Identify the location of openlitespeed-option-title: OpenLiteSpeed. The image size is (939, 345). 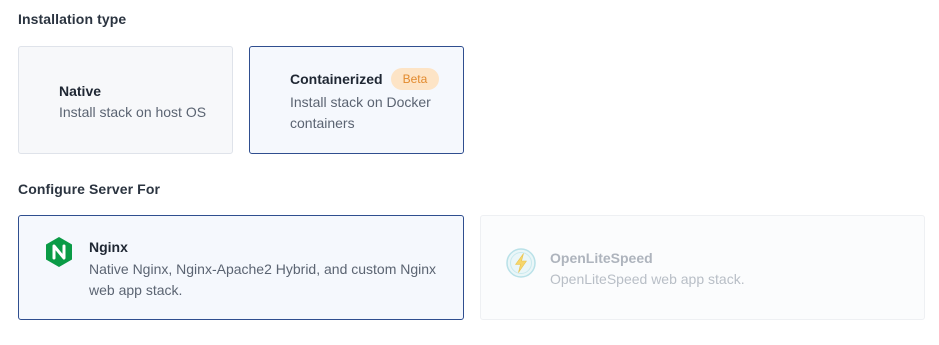
(601, 258).